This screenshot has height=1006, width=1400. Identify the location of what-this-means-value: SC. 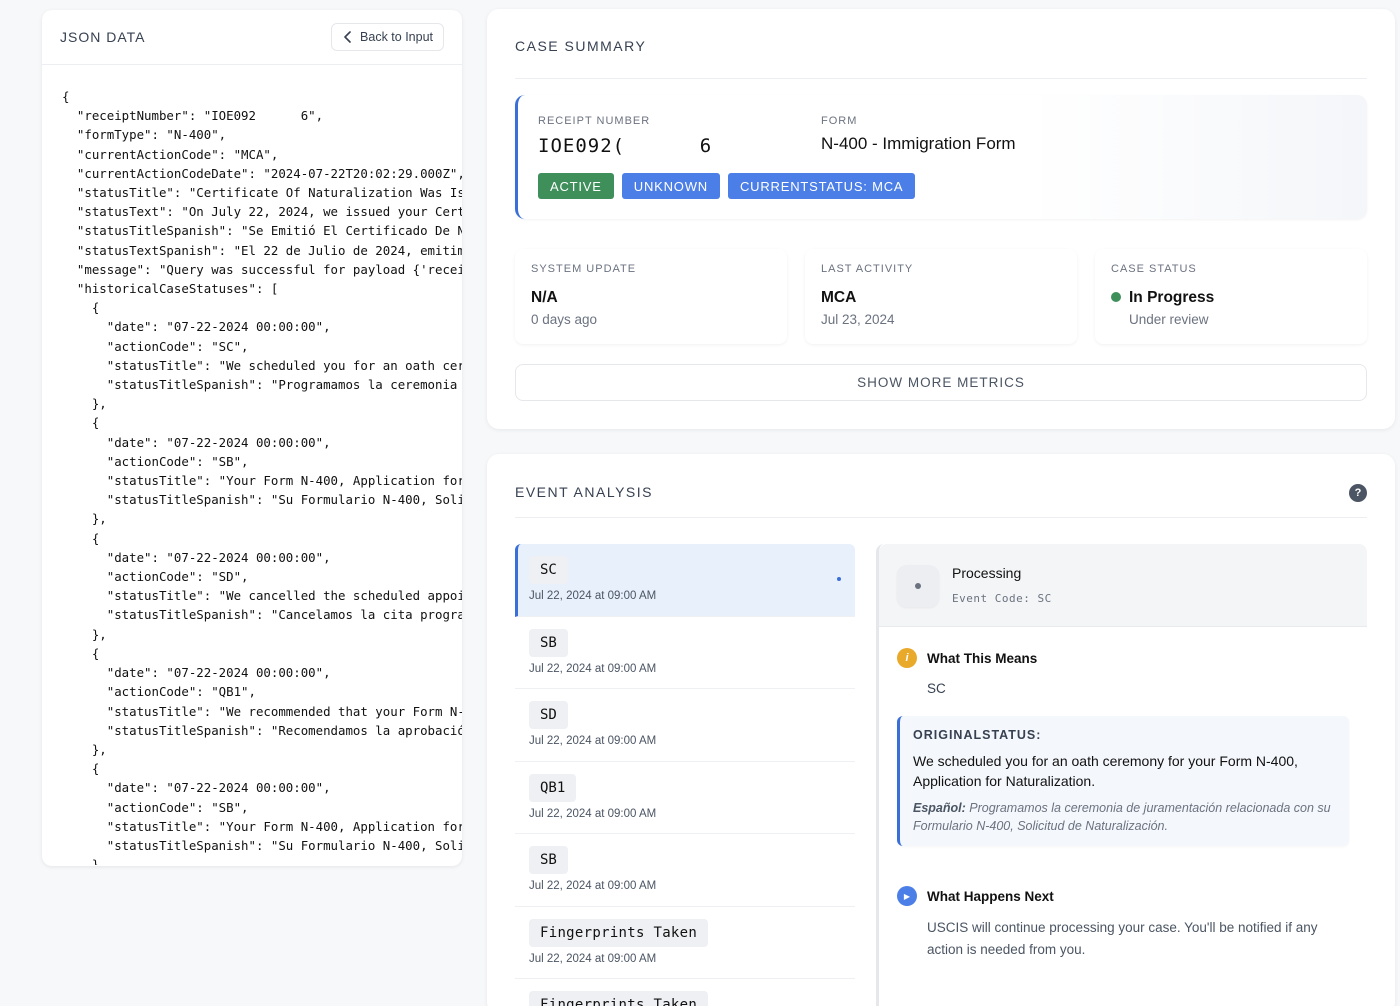
(936, 688).